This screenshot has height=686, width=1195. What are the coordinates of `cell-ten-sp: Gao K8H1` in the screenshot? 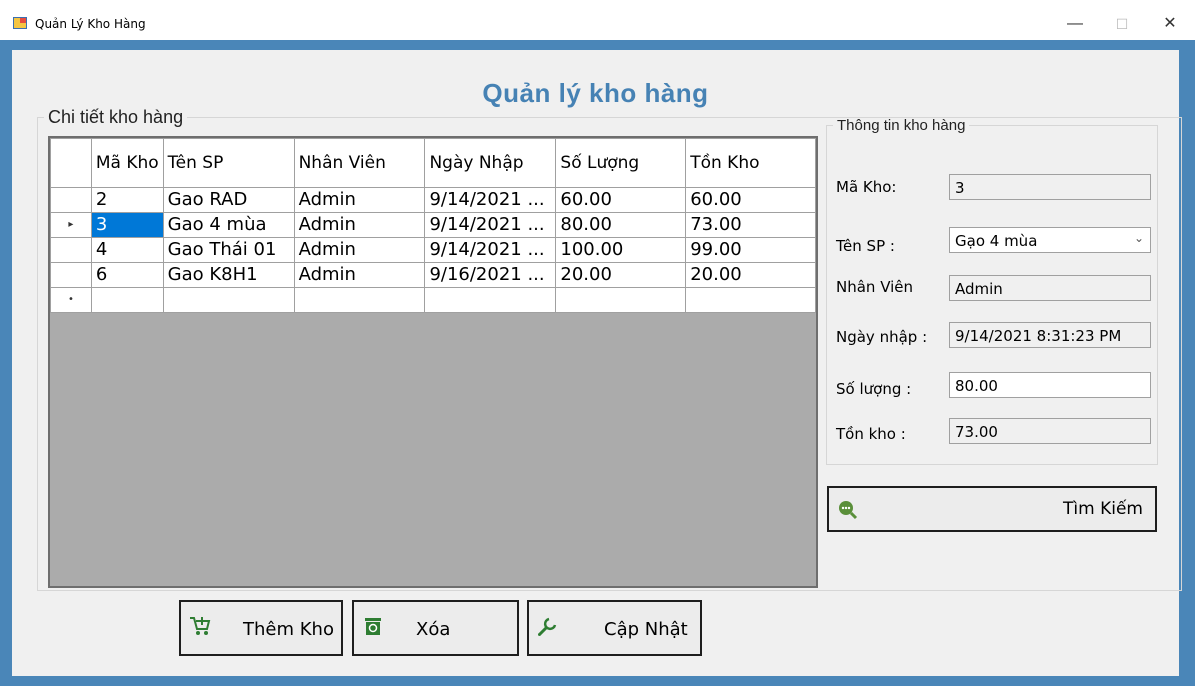 It's located at (228, 275).